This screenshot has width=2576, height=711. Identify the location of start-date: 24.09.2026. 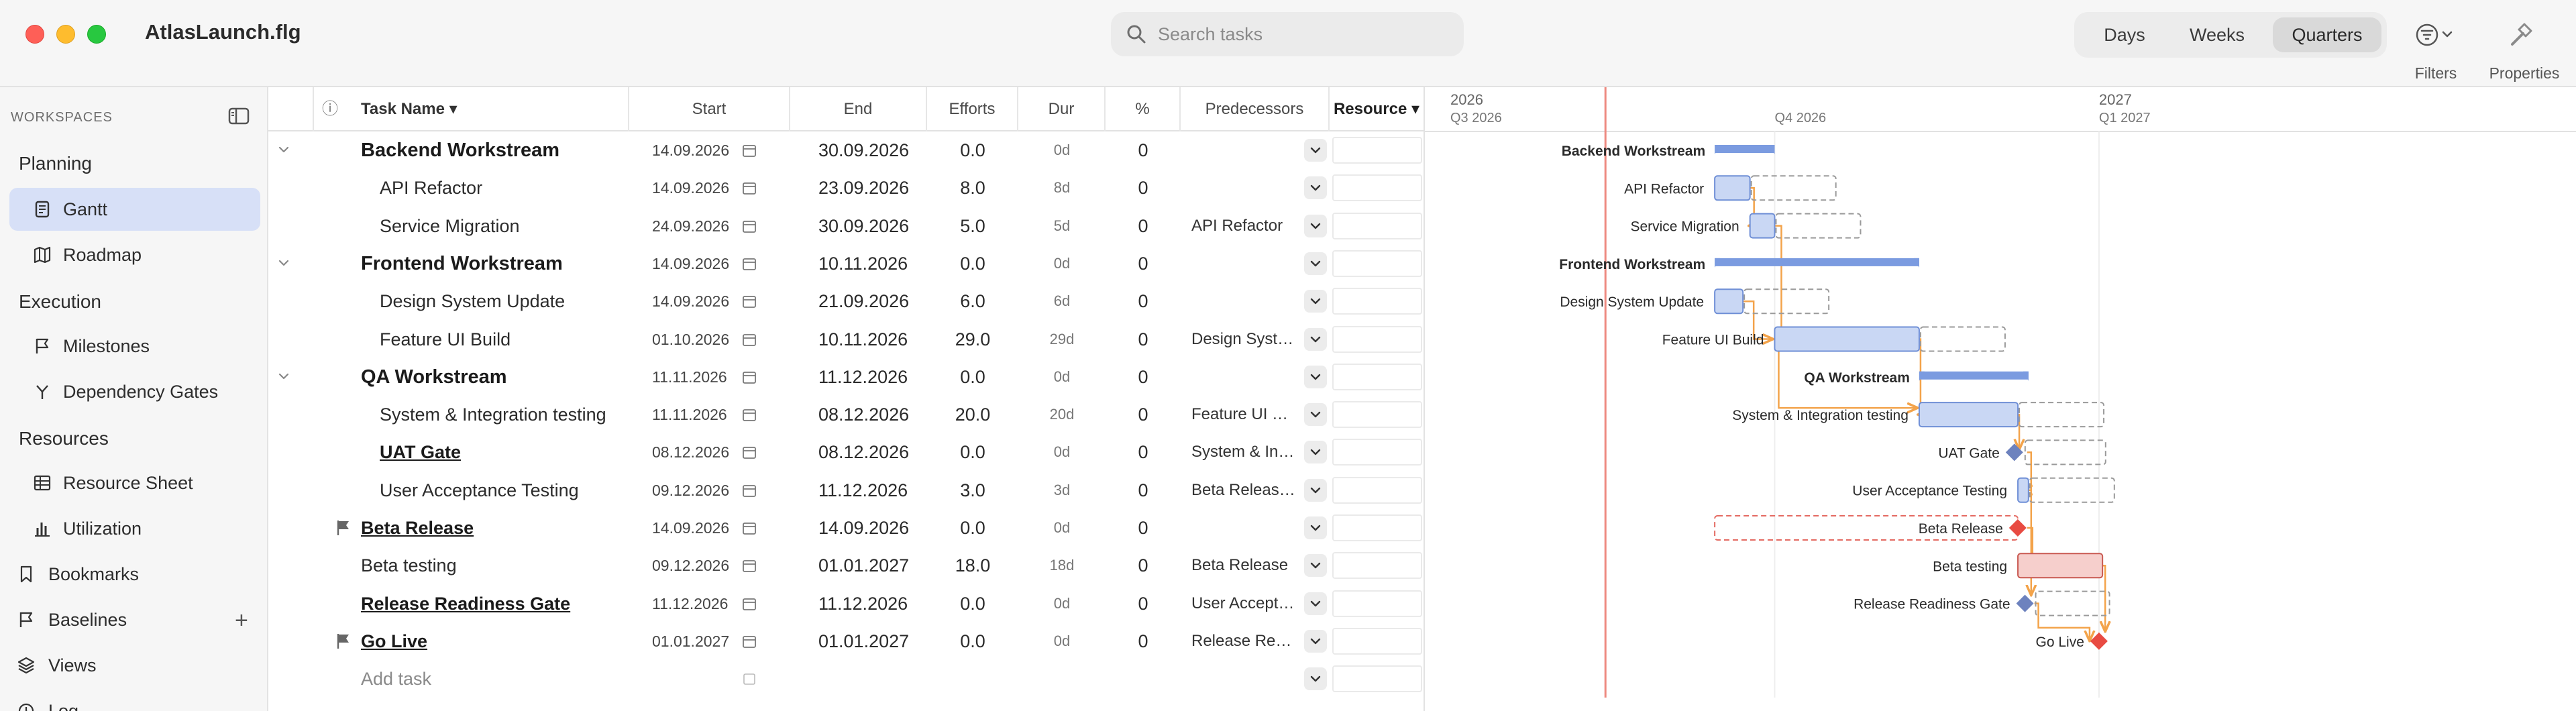
(695, 226).